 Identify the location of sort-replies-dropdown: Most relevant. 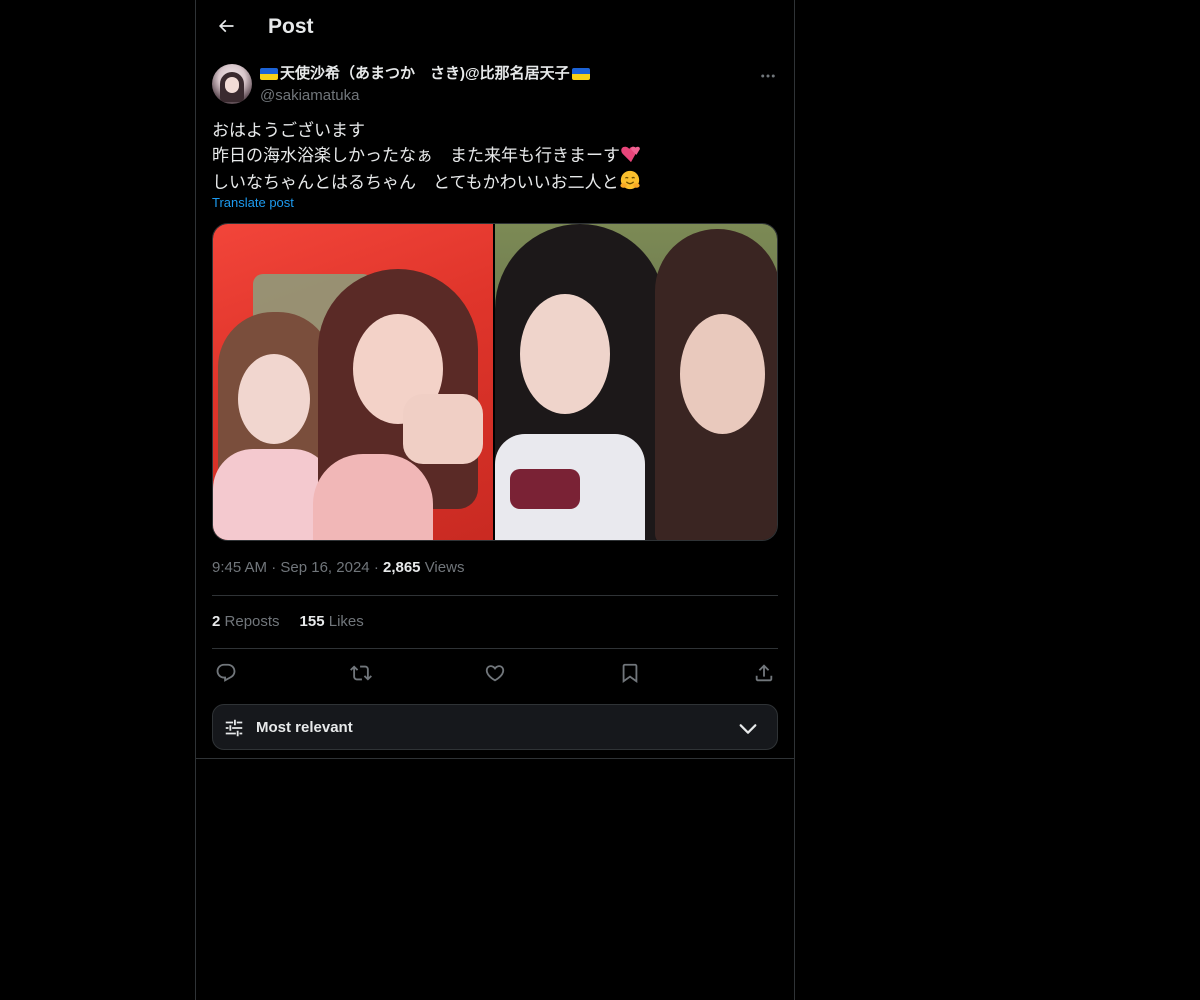
(495, 727).